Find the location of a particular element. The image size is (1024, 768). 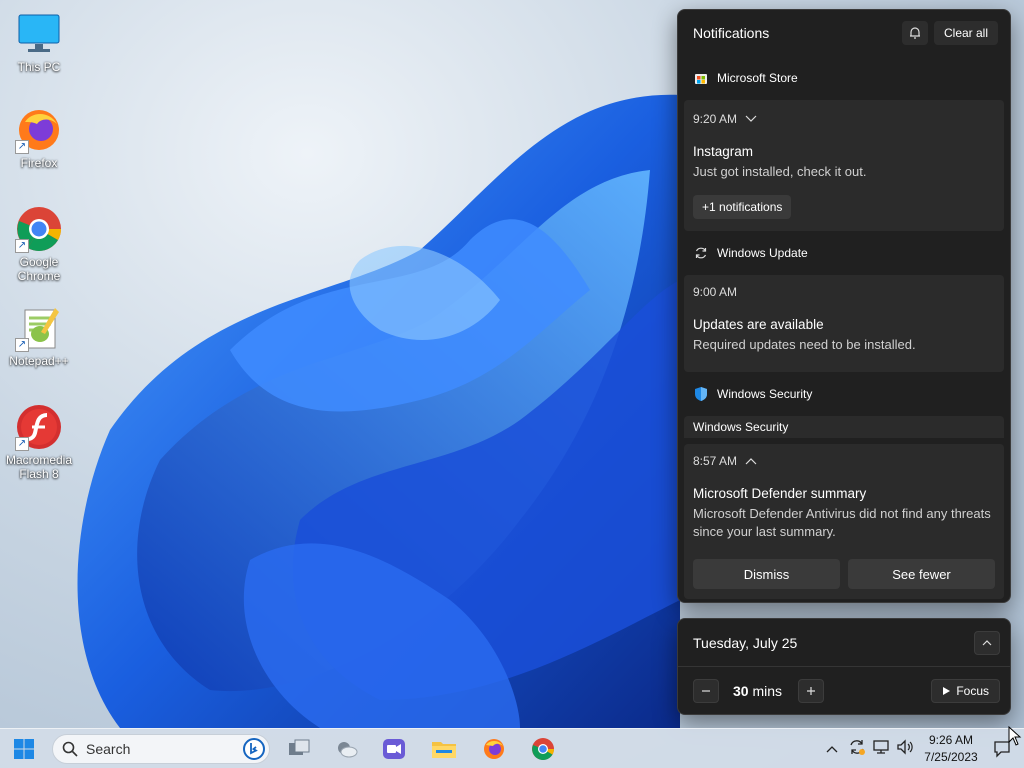

app-group-name: Microsoft Store is located at coordinates (757, 78).